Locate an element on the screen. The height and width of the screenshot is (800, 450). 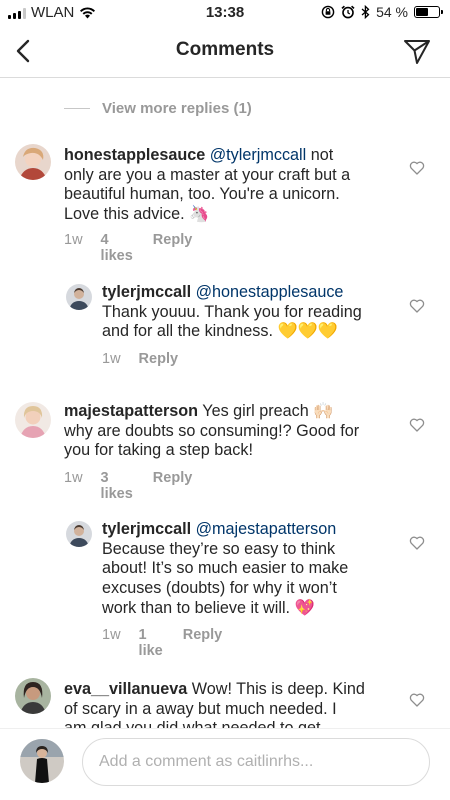
header: Comments is located at coordinates (225, 51).